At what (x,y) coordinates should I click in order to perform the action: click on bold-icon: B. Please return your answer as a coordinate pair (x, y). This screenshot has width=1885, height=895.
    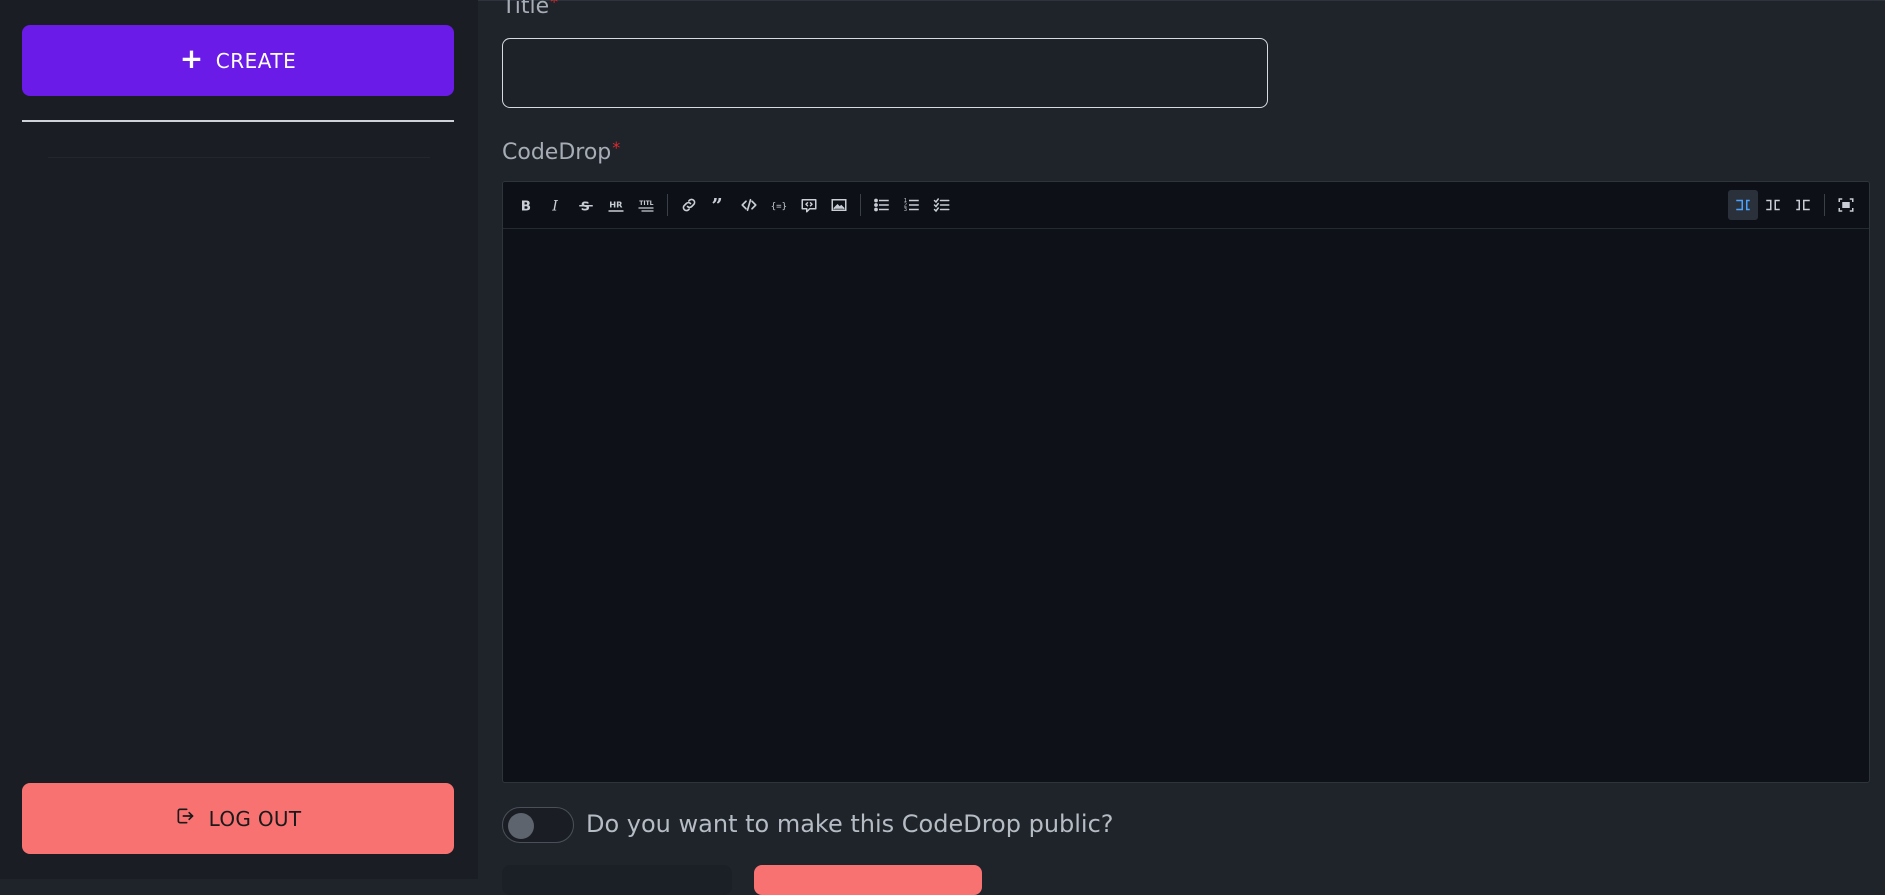
    Looking at the image, I should click on (526, 205).